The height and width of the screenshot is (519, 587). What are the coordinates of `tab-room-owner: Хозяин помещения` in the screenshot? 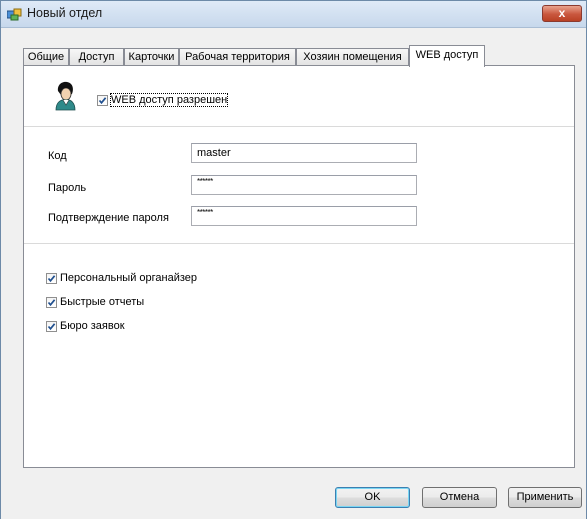 It's located at (352, 57).